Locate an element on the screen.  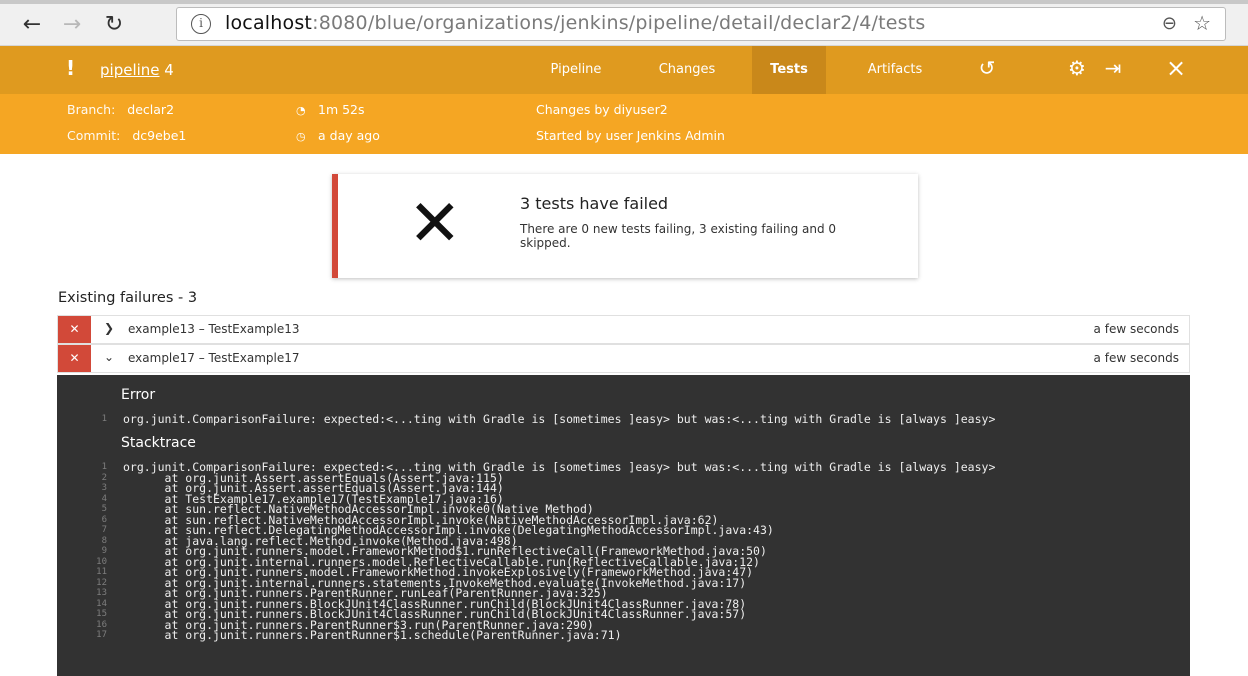
section-title: Existing failures - 3 is located at coordinates (128, 298).